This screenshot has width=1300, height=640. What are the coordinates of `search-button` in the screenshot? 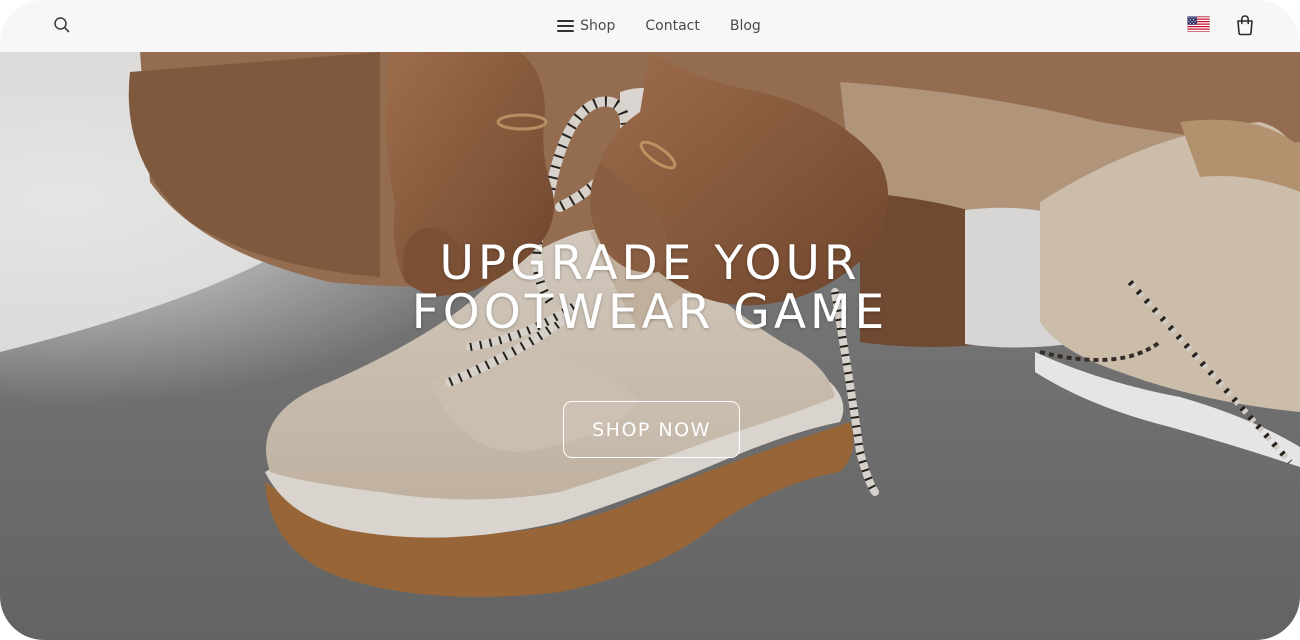 It's located at (62, 25).